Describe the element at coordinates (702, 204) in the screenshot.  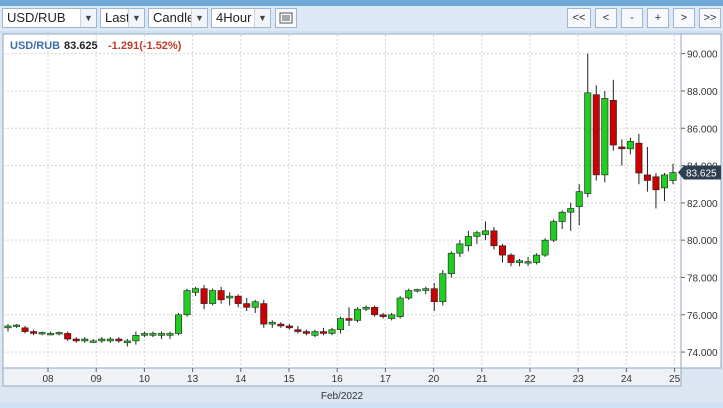
I see `y-tick-label: 82.000` at that location.